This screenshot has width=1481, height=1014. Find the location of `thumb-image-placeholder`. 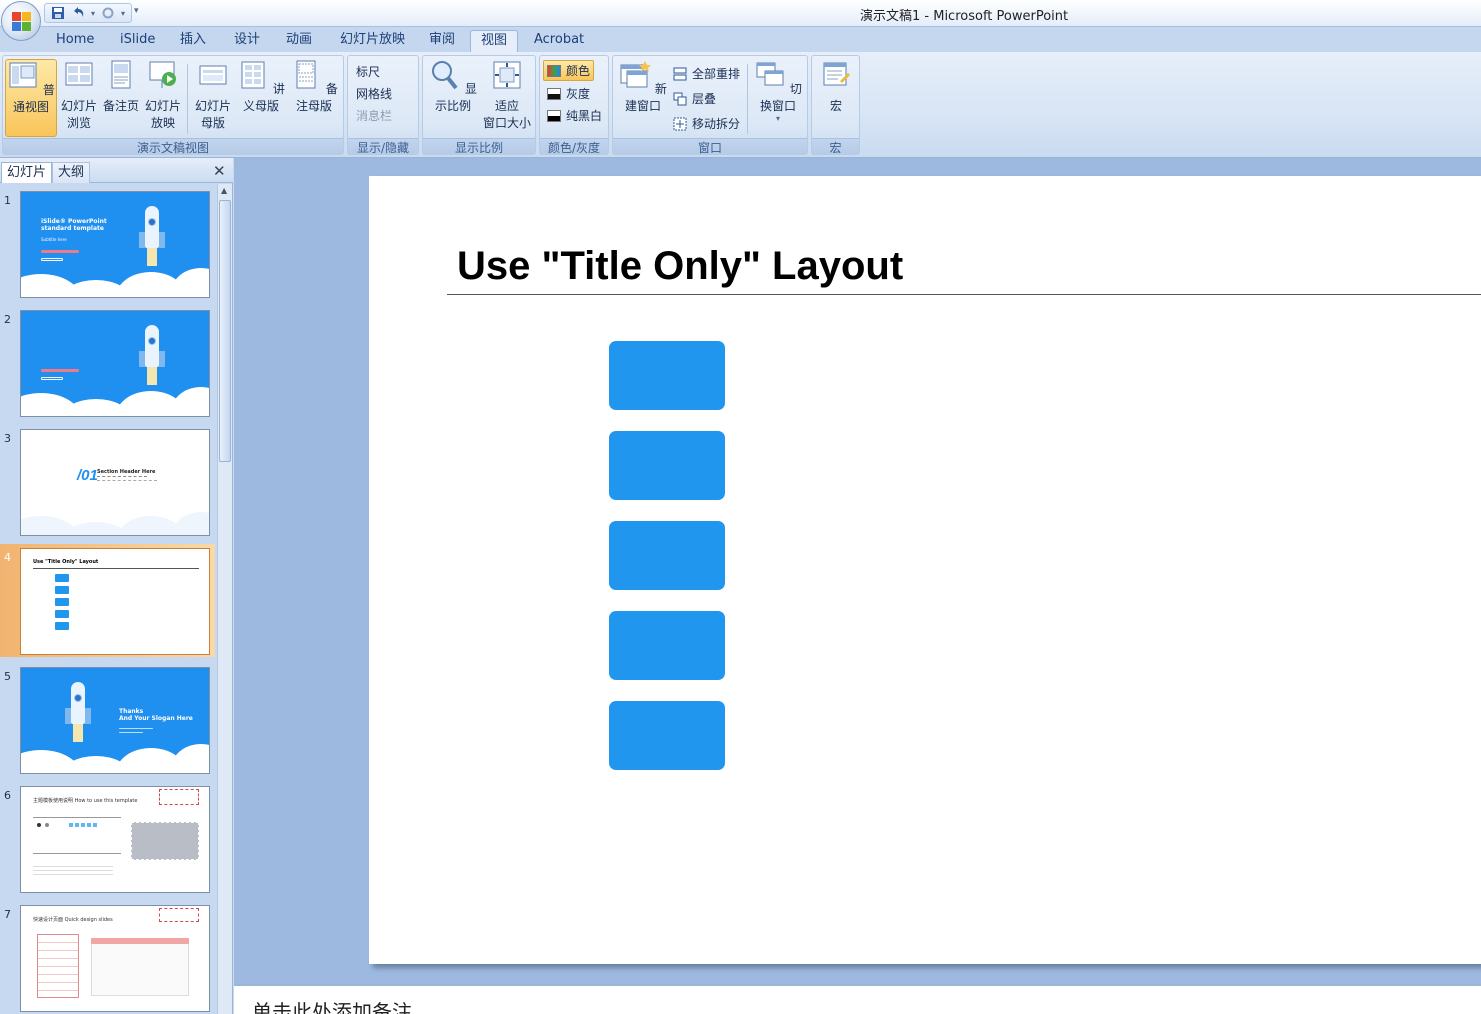

thumb-image-placeholder is located at coordinates (165, 841).